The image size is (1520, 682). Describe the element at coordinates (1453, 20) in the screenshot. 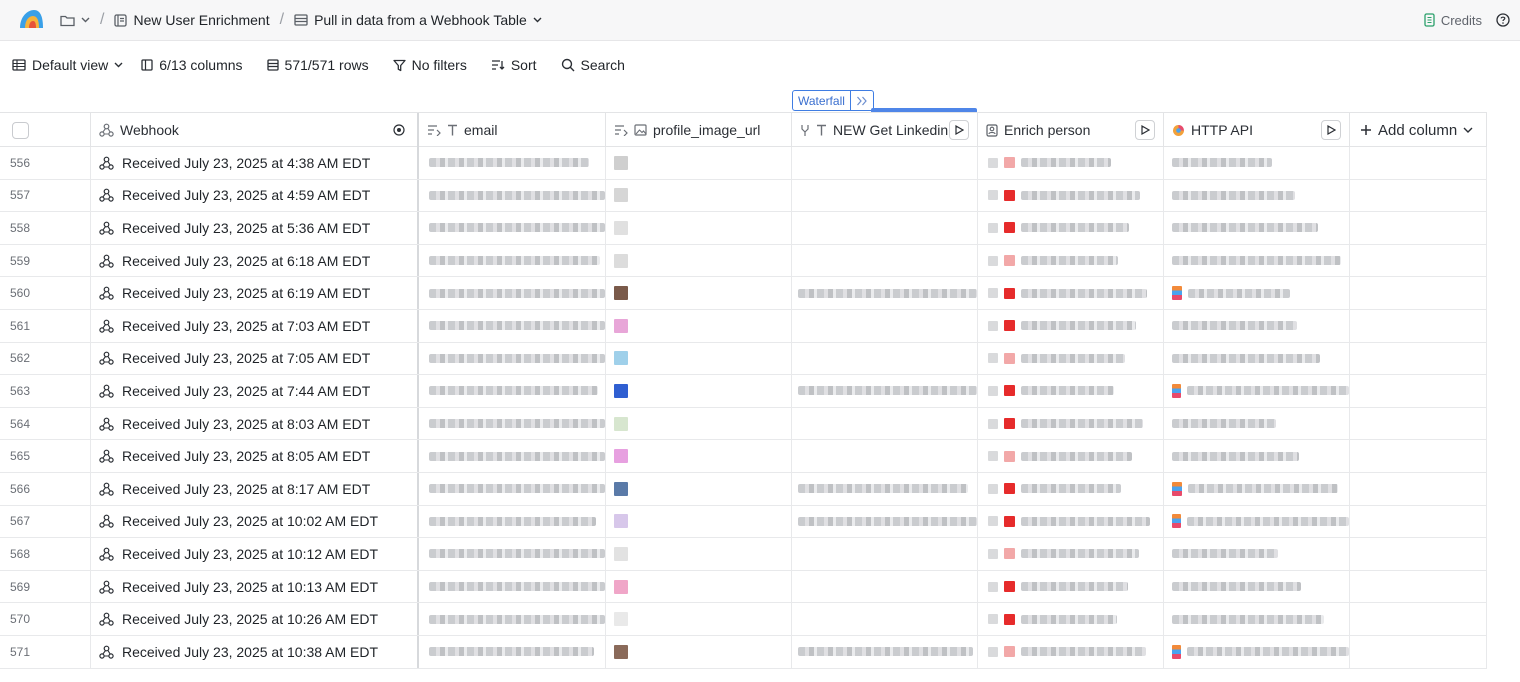

I see `credits-button: Credits` at that location.